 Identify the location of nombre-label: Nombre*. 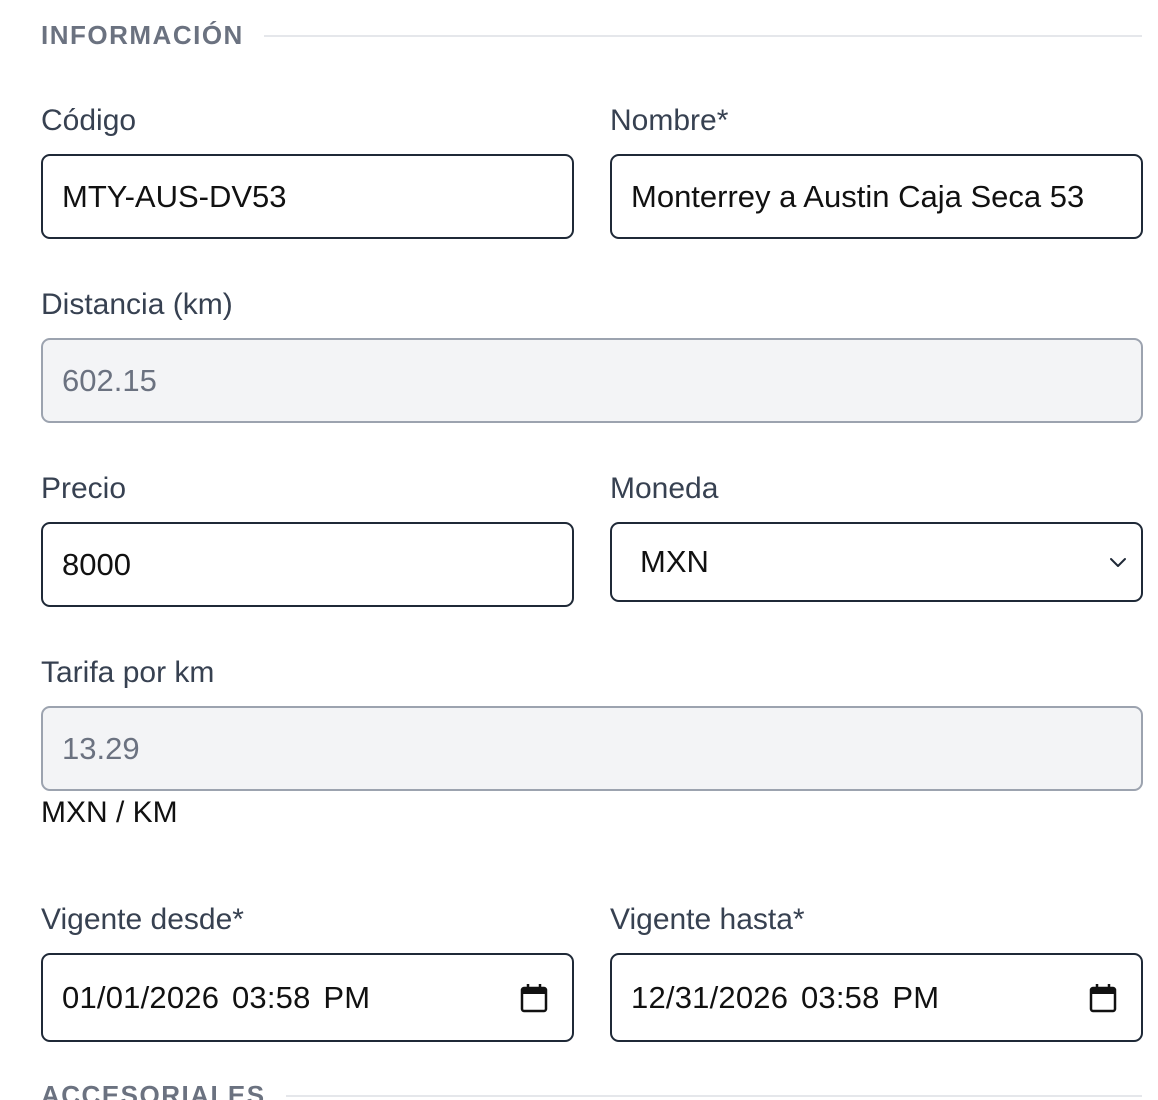
(669, 120).